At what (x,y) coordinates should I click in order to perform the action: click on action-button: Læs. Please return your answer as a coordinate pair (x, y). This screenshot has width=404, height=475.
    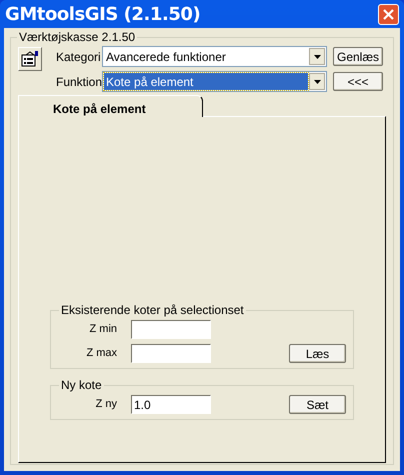
    Looking at the image, I should click on (317, 353).